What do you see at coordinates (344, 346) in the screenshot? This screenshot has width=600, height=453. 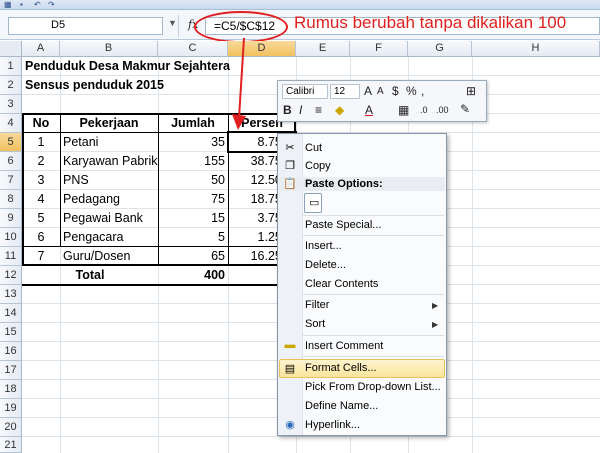 I see `menu-item-insert-comment: Insert Comment` at bounding box center [344, 346].